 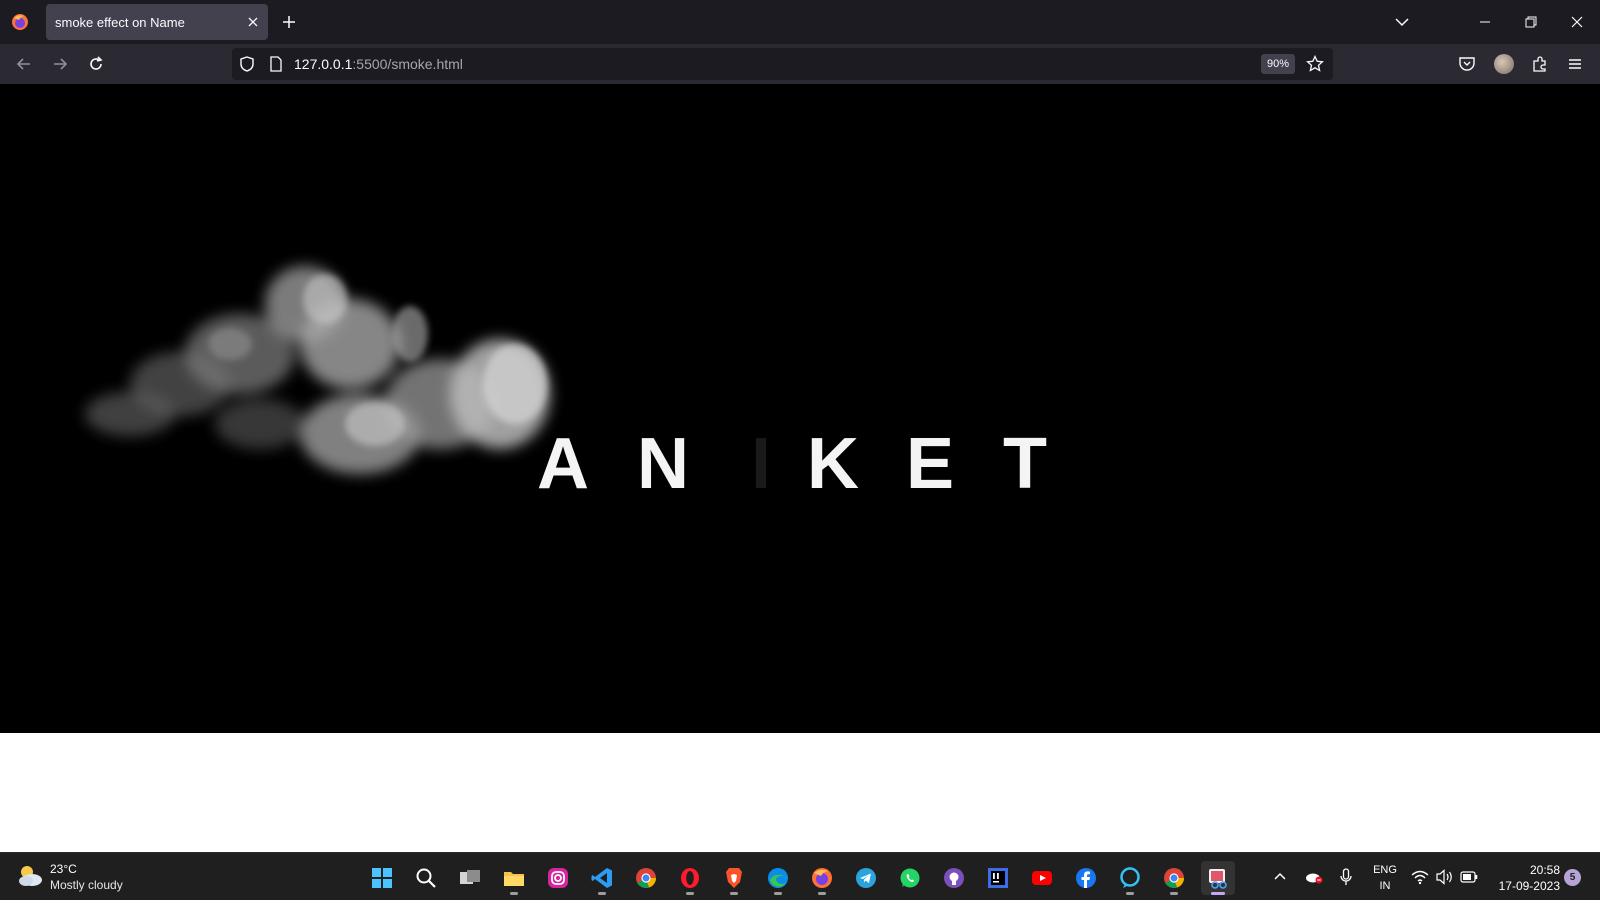 I want to click on minimize-icon, so click(x=1485, y=22).